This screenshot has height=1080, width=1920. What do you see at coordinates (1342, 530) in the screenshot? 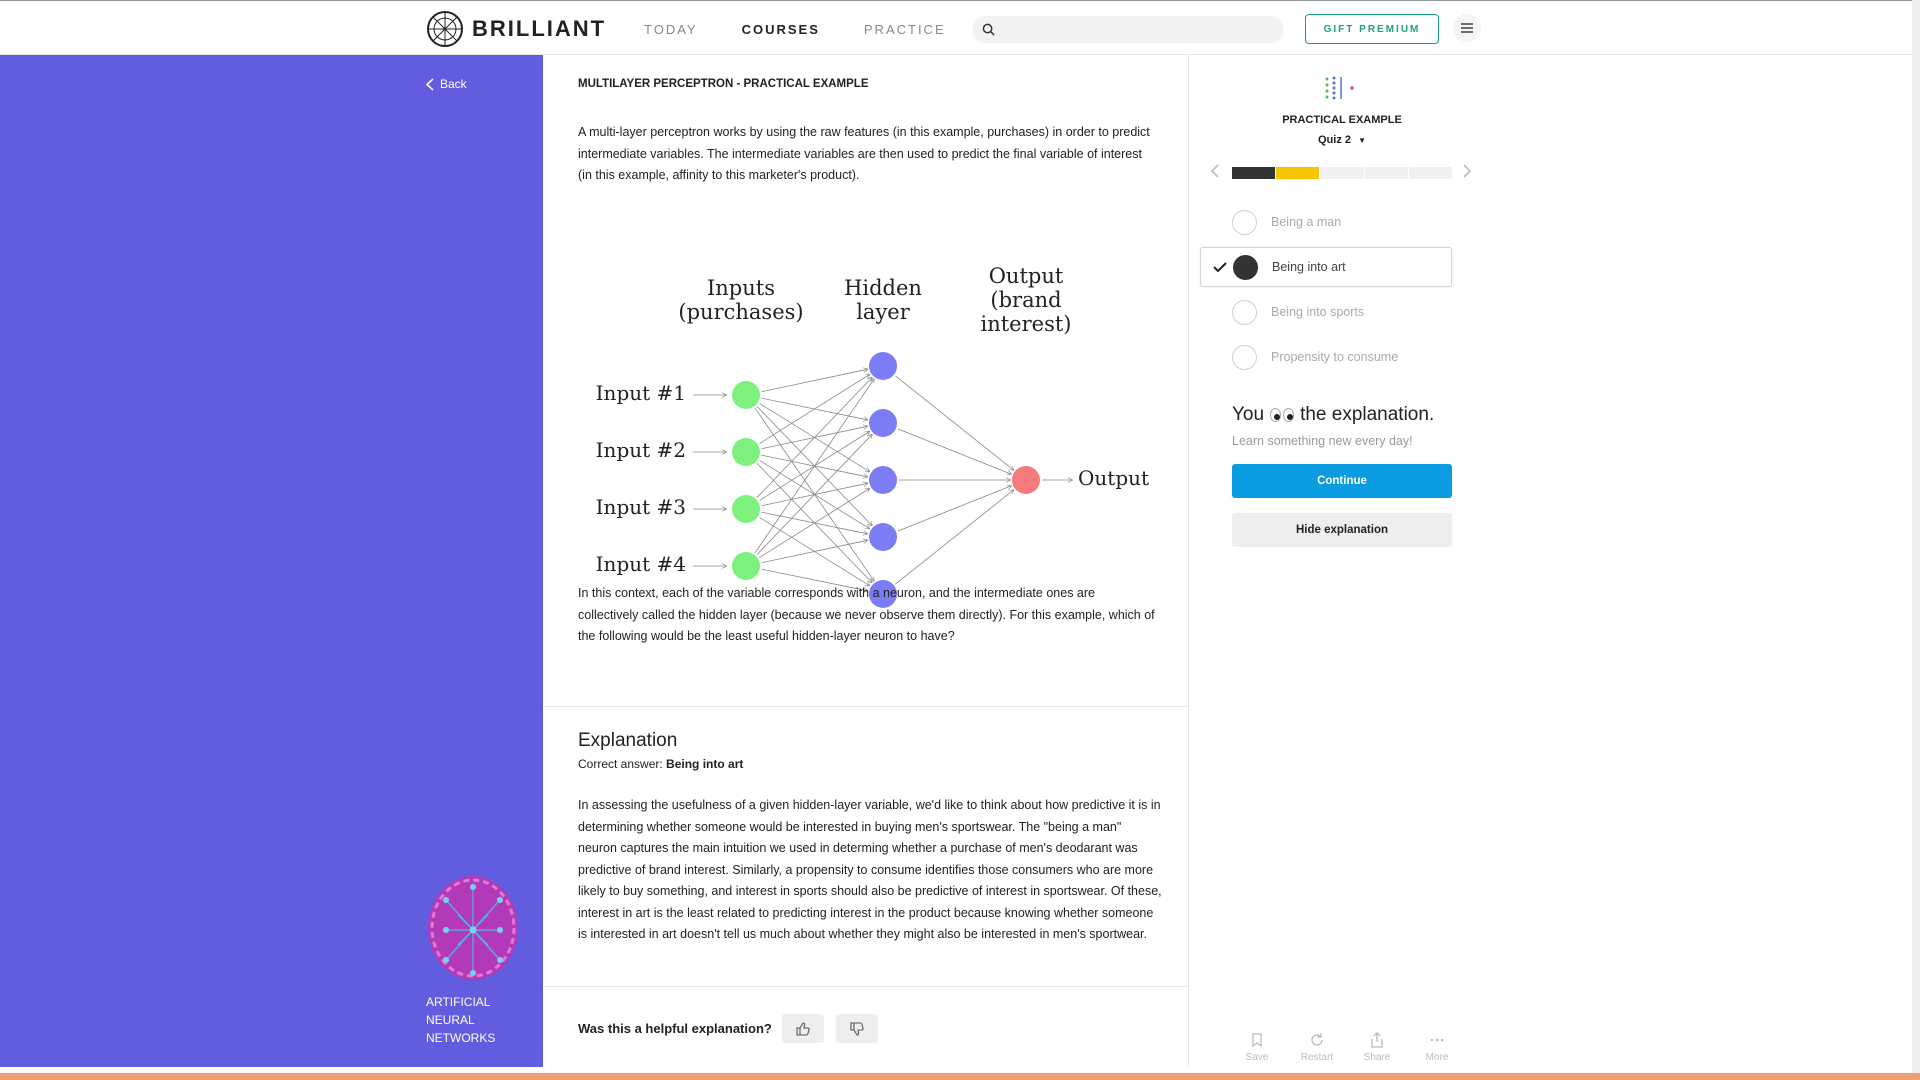
I see `hide-explanation-button: Hide explanation` at bounding box center [1342, 530].